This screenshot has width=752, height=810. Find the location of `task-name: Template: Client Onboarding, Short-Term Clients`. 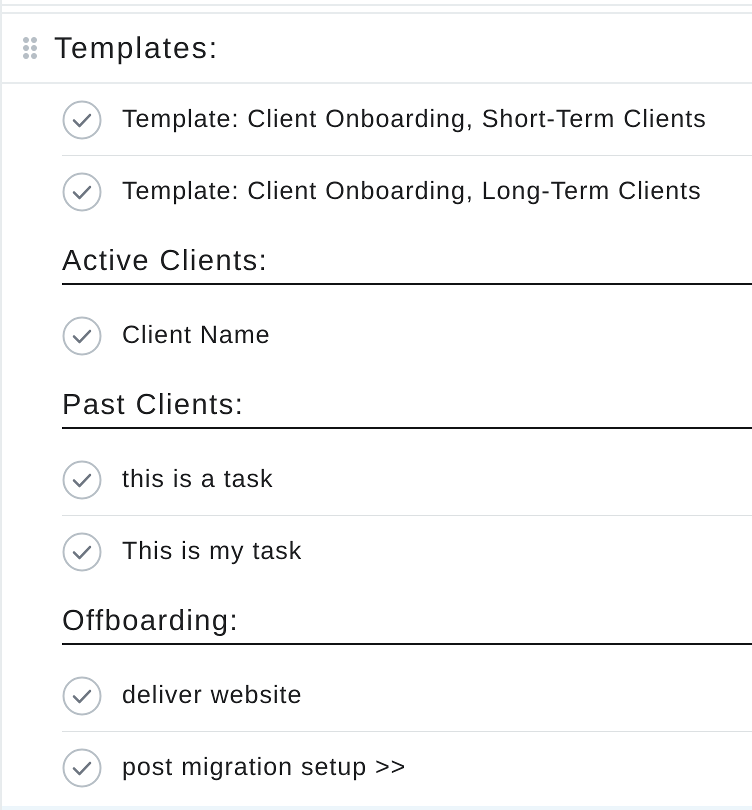

task-name: Template: Client Onboarding, Short-Term Clients is located at coordinates (414, 119).